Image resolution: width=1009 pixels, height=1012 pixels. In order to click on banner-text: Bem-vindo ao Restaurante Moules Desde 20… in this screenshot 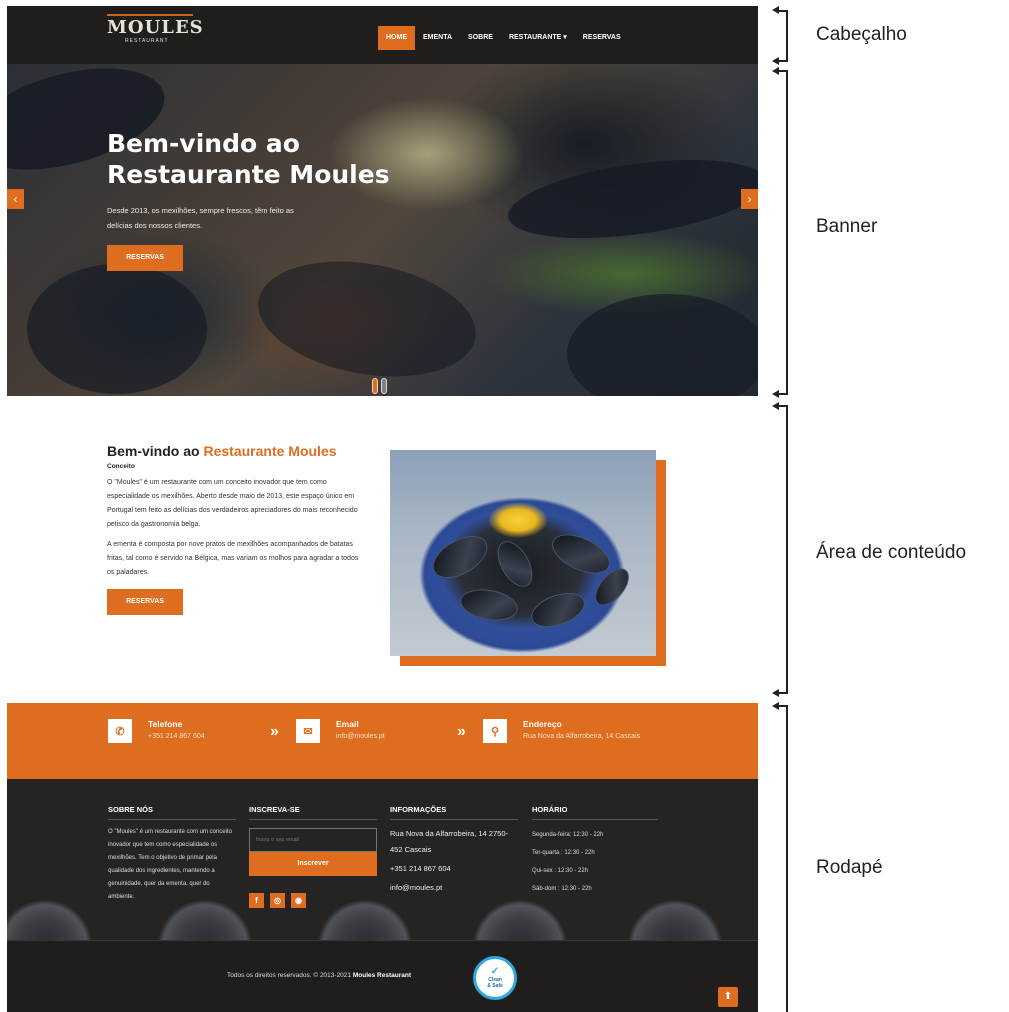, I will do `click(277, 199)`.